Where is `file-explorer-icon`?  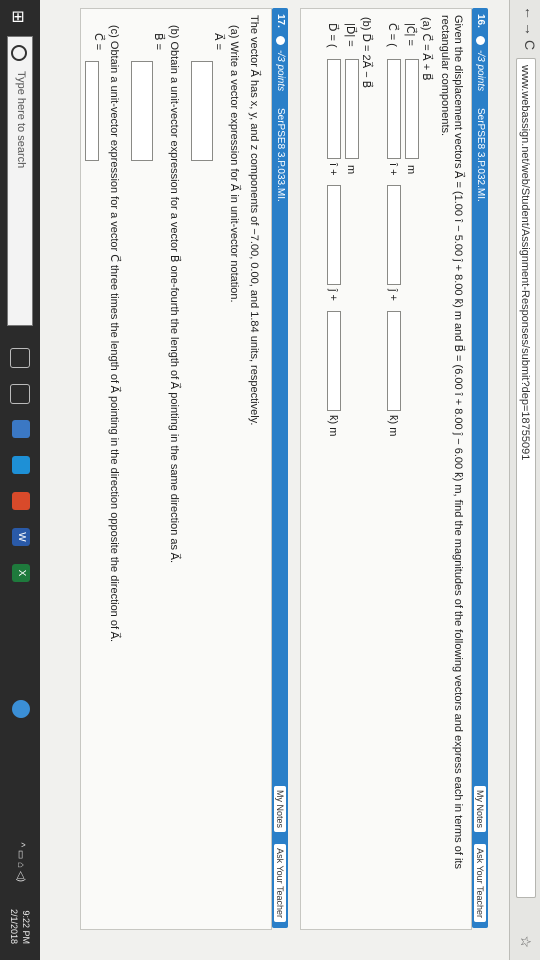 file-explorer-icon is located at coordinates (21, 429).